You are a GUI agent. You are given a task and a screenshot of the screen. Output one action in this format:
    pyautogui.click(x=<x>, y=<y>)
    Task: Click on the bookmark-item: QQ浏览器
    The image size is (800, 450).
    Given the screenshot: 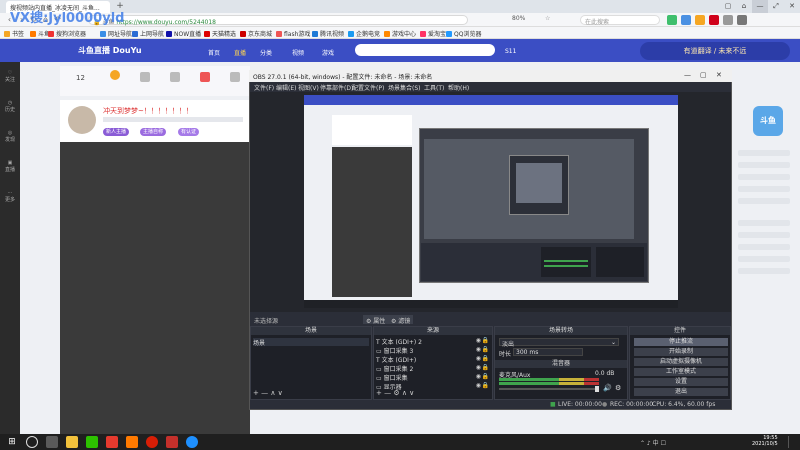 What is the action you would take?
    pyautogui.click(x=463, y=33)
    